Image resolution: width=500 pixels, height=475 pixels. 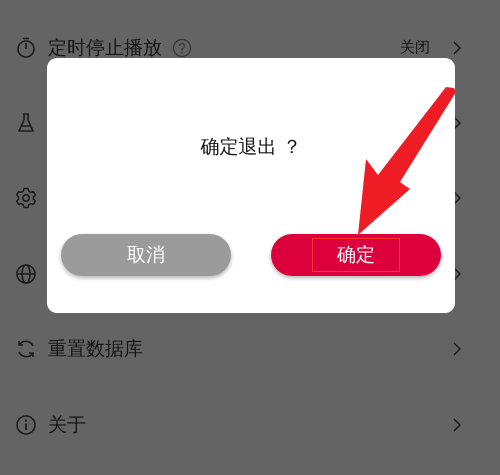 What do you see at coordinates (95, 349) in the screenshot?
I see `setting-label: 重置数据库` at bounding box center [95, 349].